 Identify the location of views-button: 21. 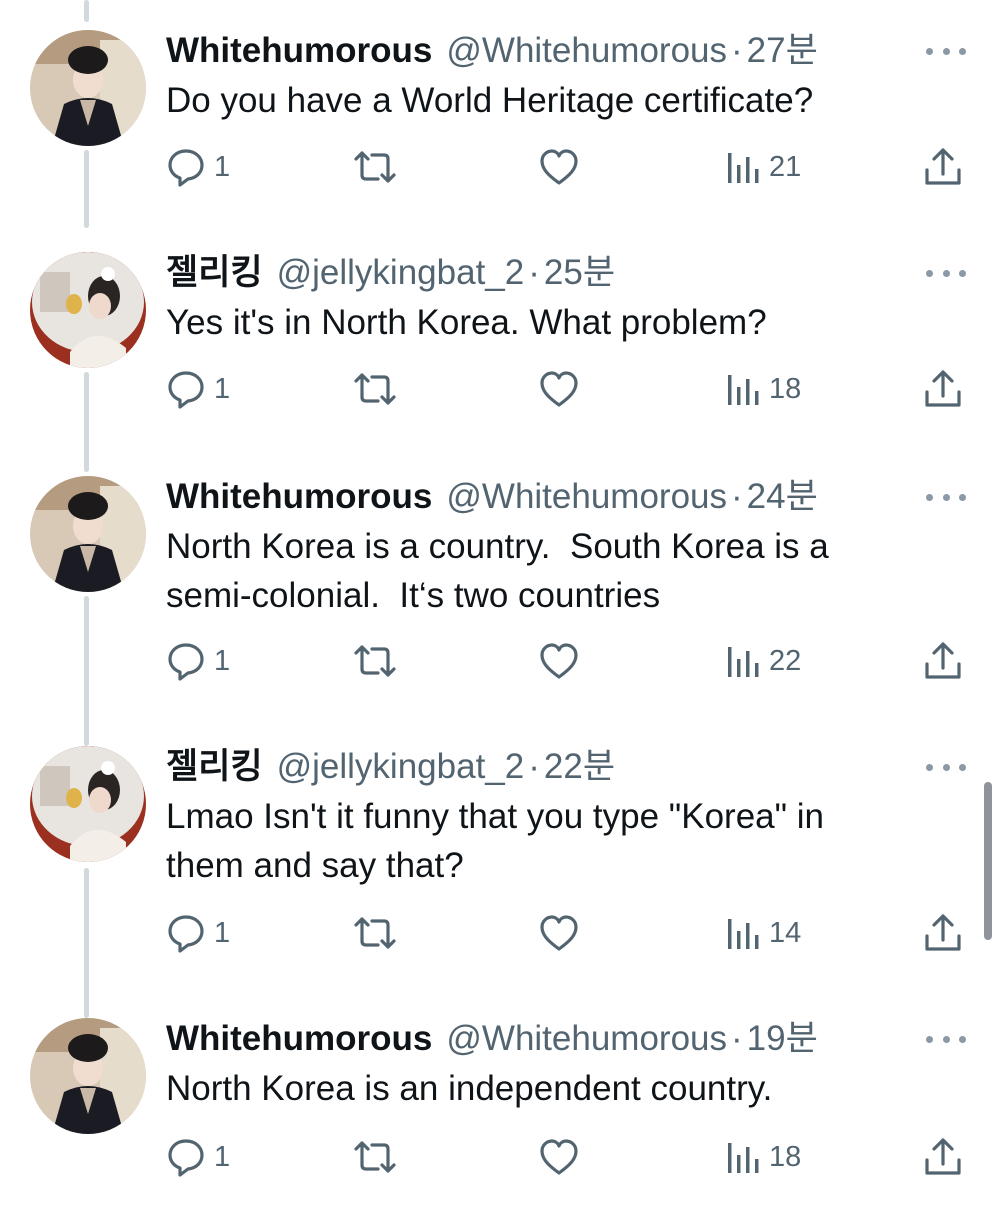
(763, 167).